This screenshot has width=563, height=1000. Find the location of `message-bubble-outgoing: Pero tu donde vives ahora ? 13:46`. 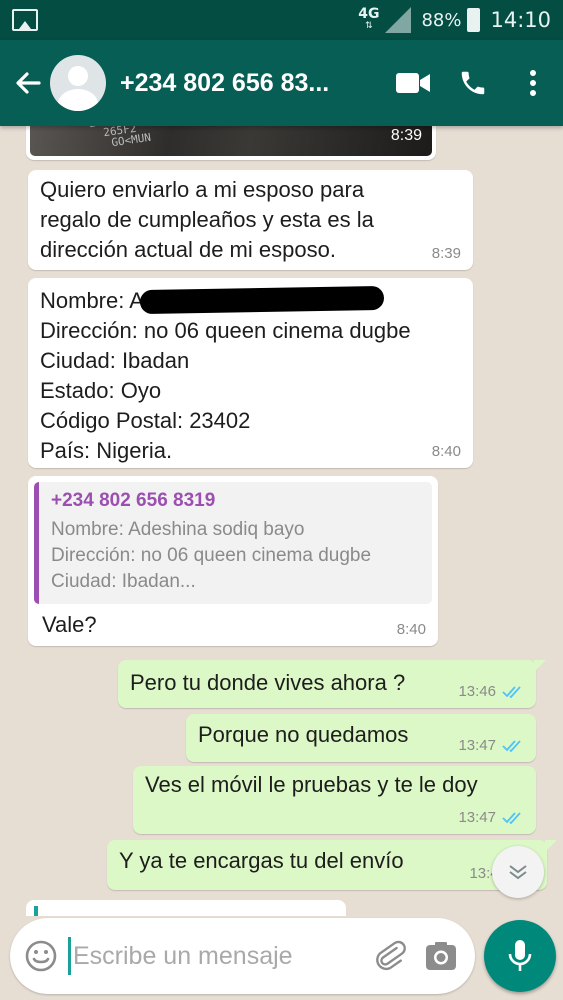

message-bubble-outgoing: Pero tu donde vives ahora ? 13:46 is located at coordinates (332, 684).